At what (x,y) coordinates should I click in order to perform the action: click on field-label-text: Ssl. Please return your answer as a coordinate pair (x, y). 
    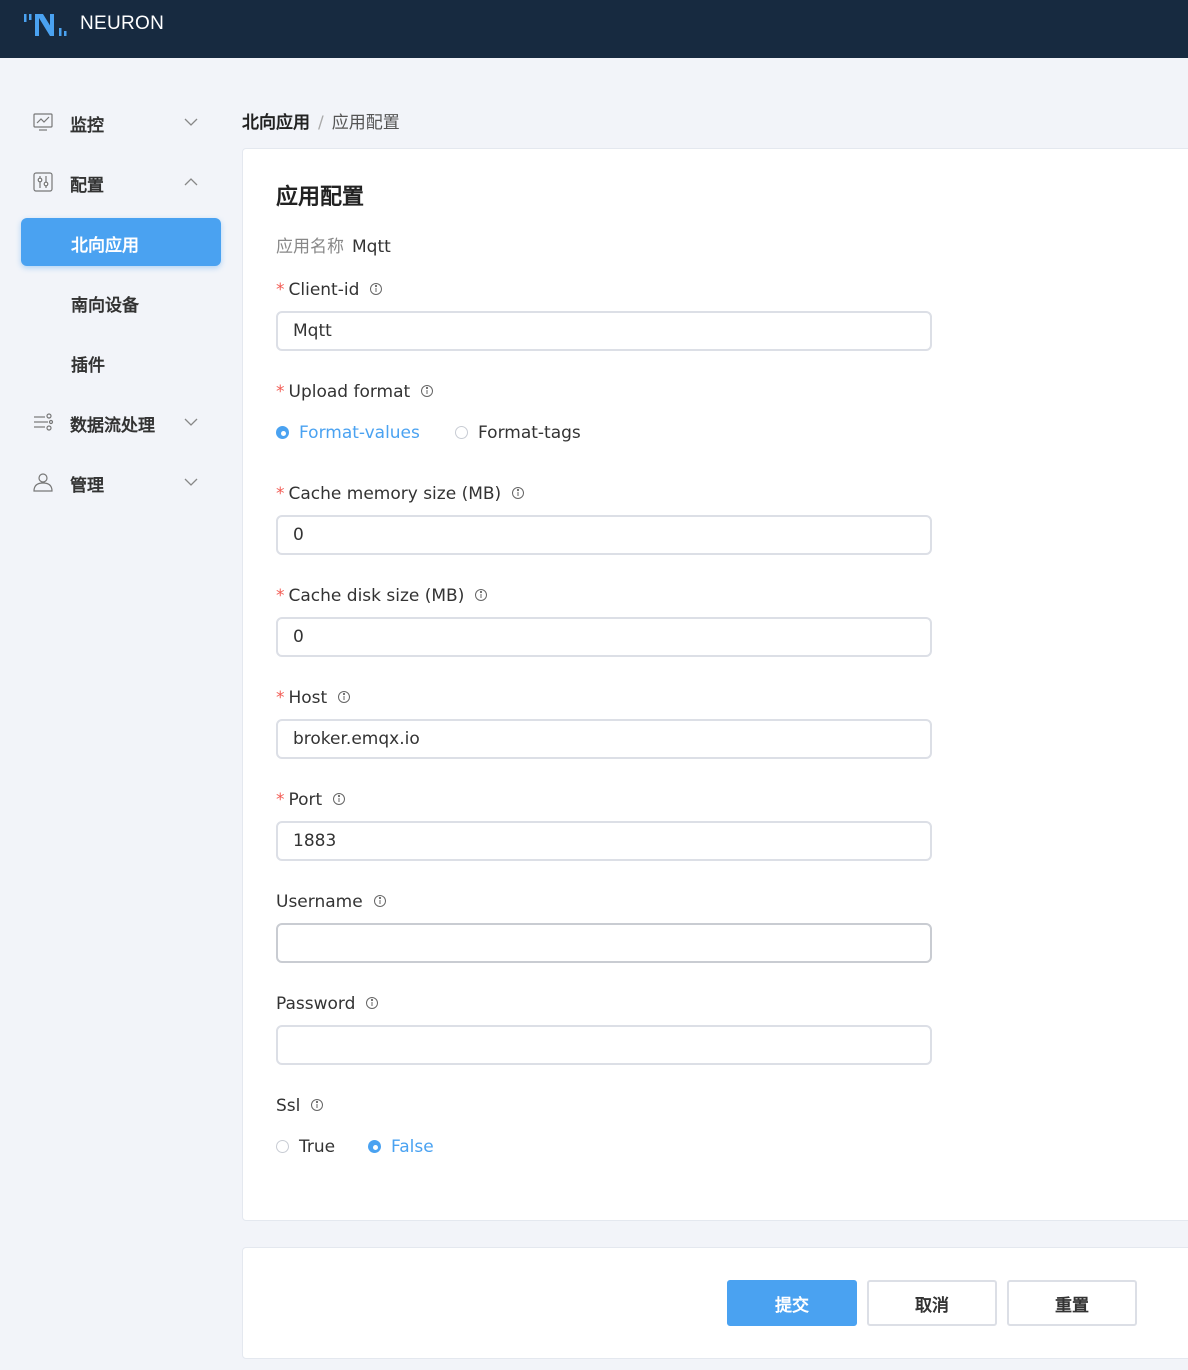
    Looking at the image, I should click on (288, 1106).